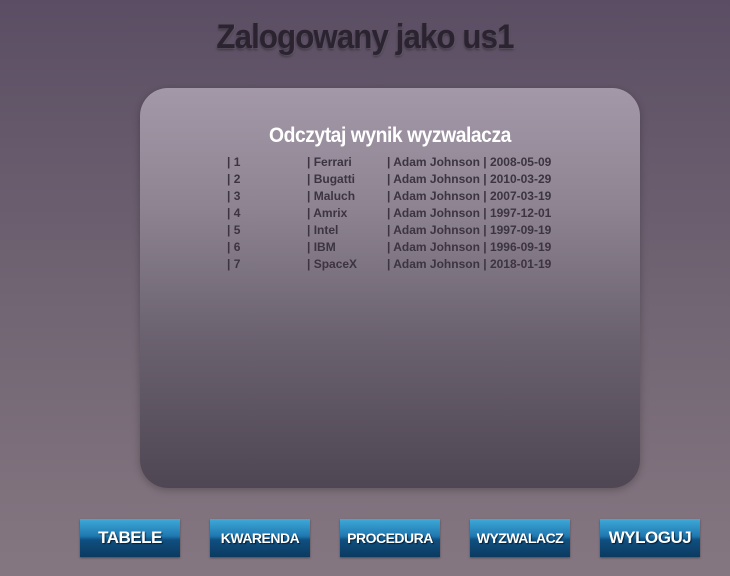 The height and width of the screenshot is (576, 730). I want to click on row-user-date: | Adam Johnson | 1997-12-01, so click(469, 213).